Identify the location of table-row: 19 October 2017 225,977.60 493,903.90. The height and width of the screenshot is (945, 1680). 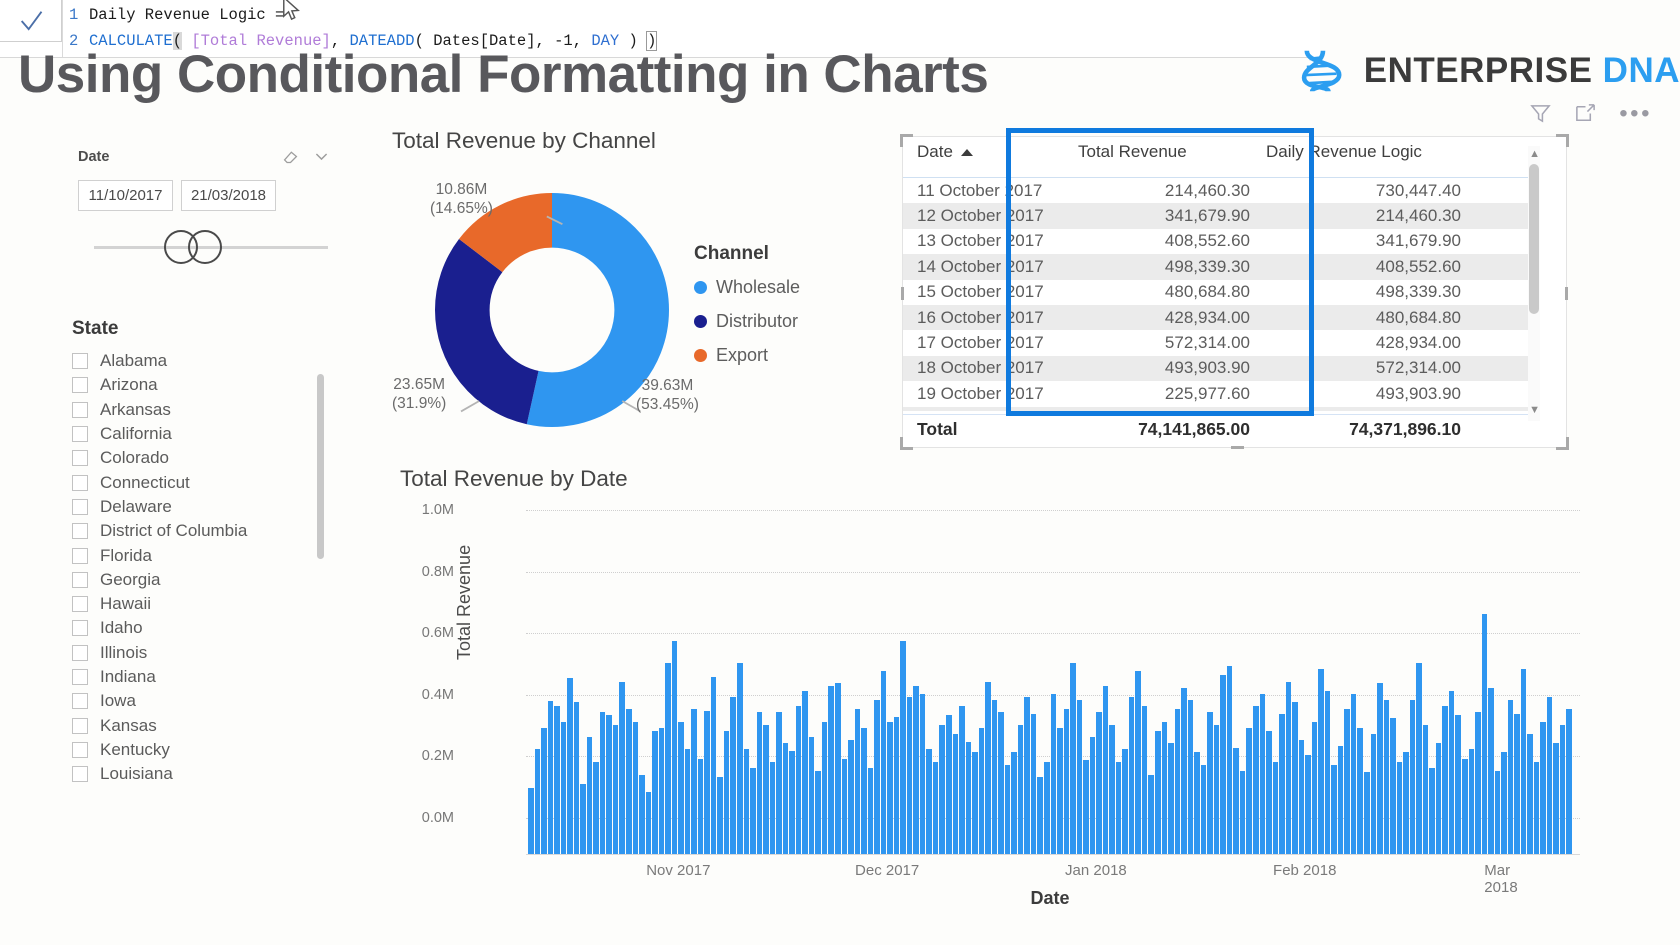
(1218, 393).